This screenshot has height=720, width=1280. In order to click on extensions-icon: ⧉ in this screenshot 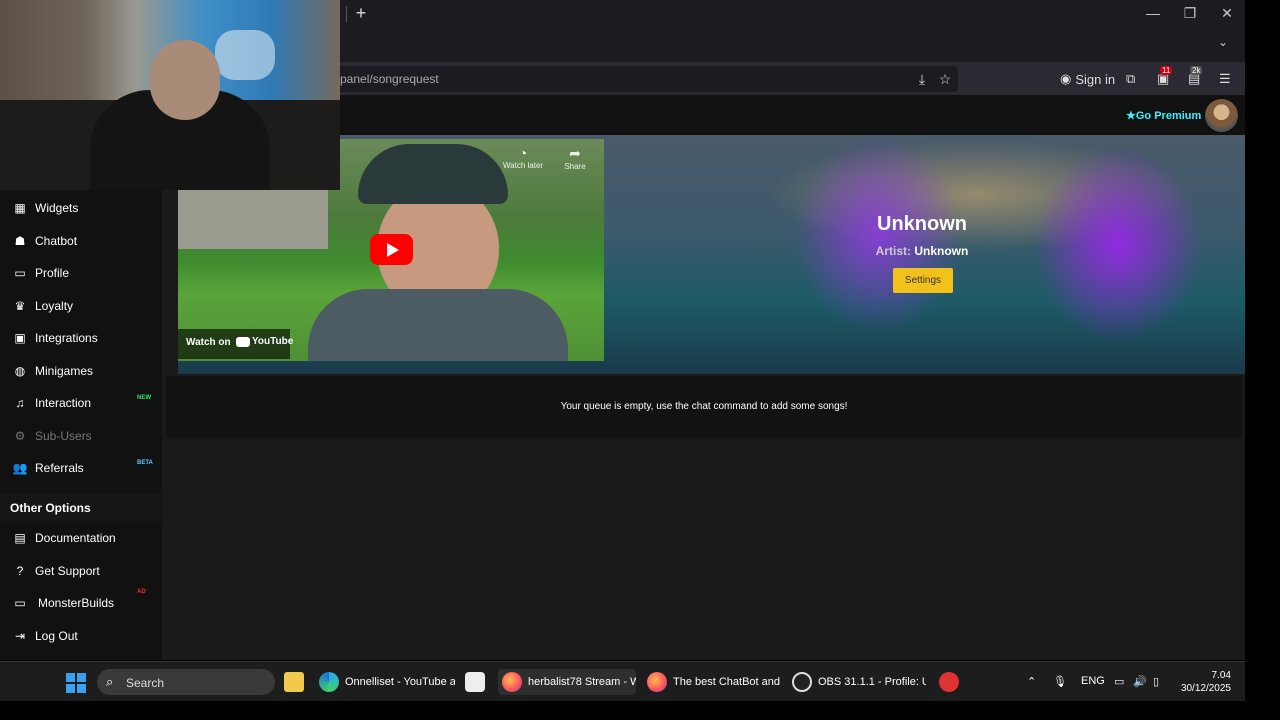, I will do `click(1130, 79)`.